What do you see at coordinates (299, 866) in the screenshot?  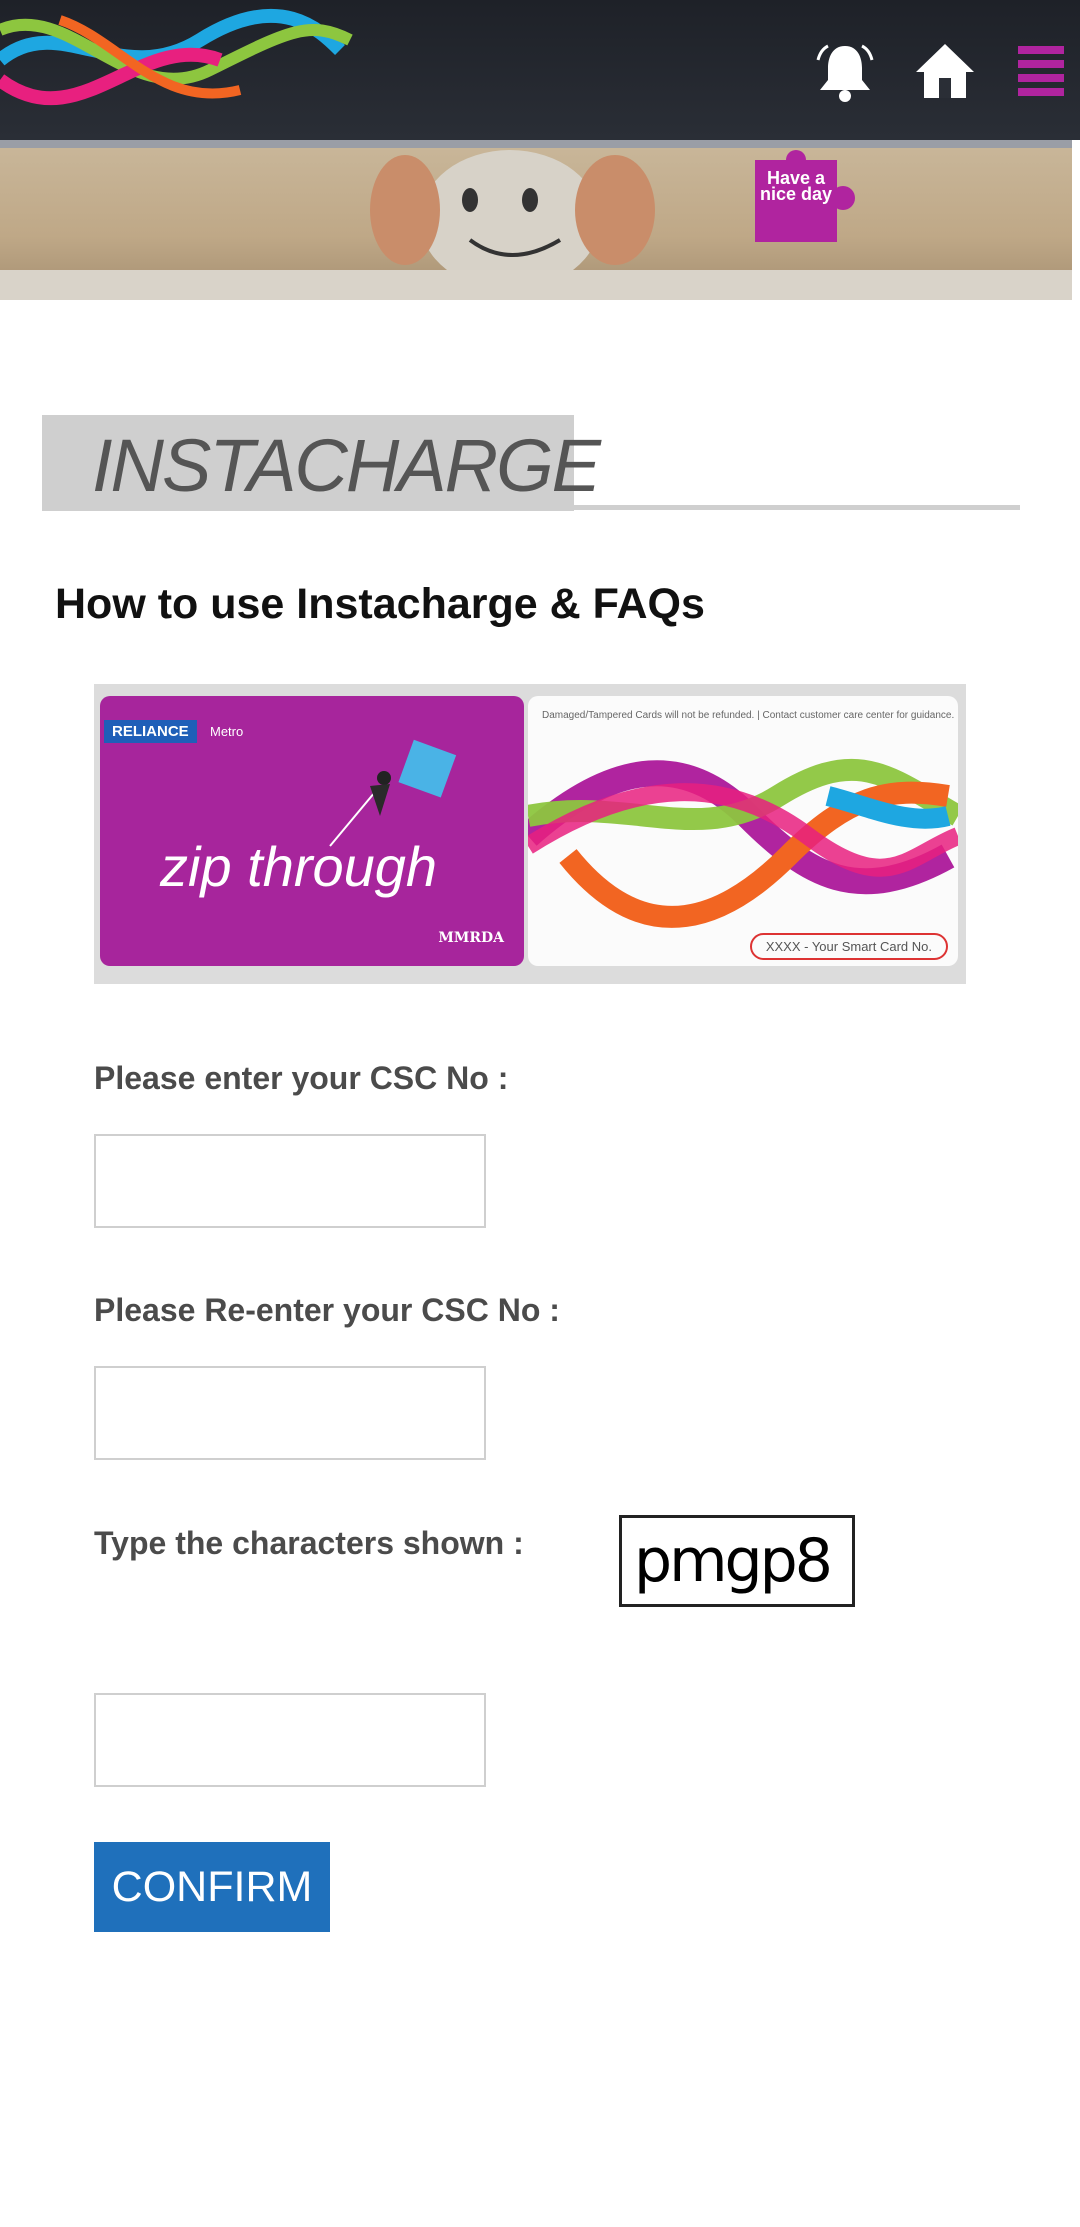 I see `card-slogan: zip through` at bounding box center [299, 866].